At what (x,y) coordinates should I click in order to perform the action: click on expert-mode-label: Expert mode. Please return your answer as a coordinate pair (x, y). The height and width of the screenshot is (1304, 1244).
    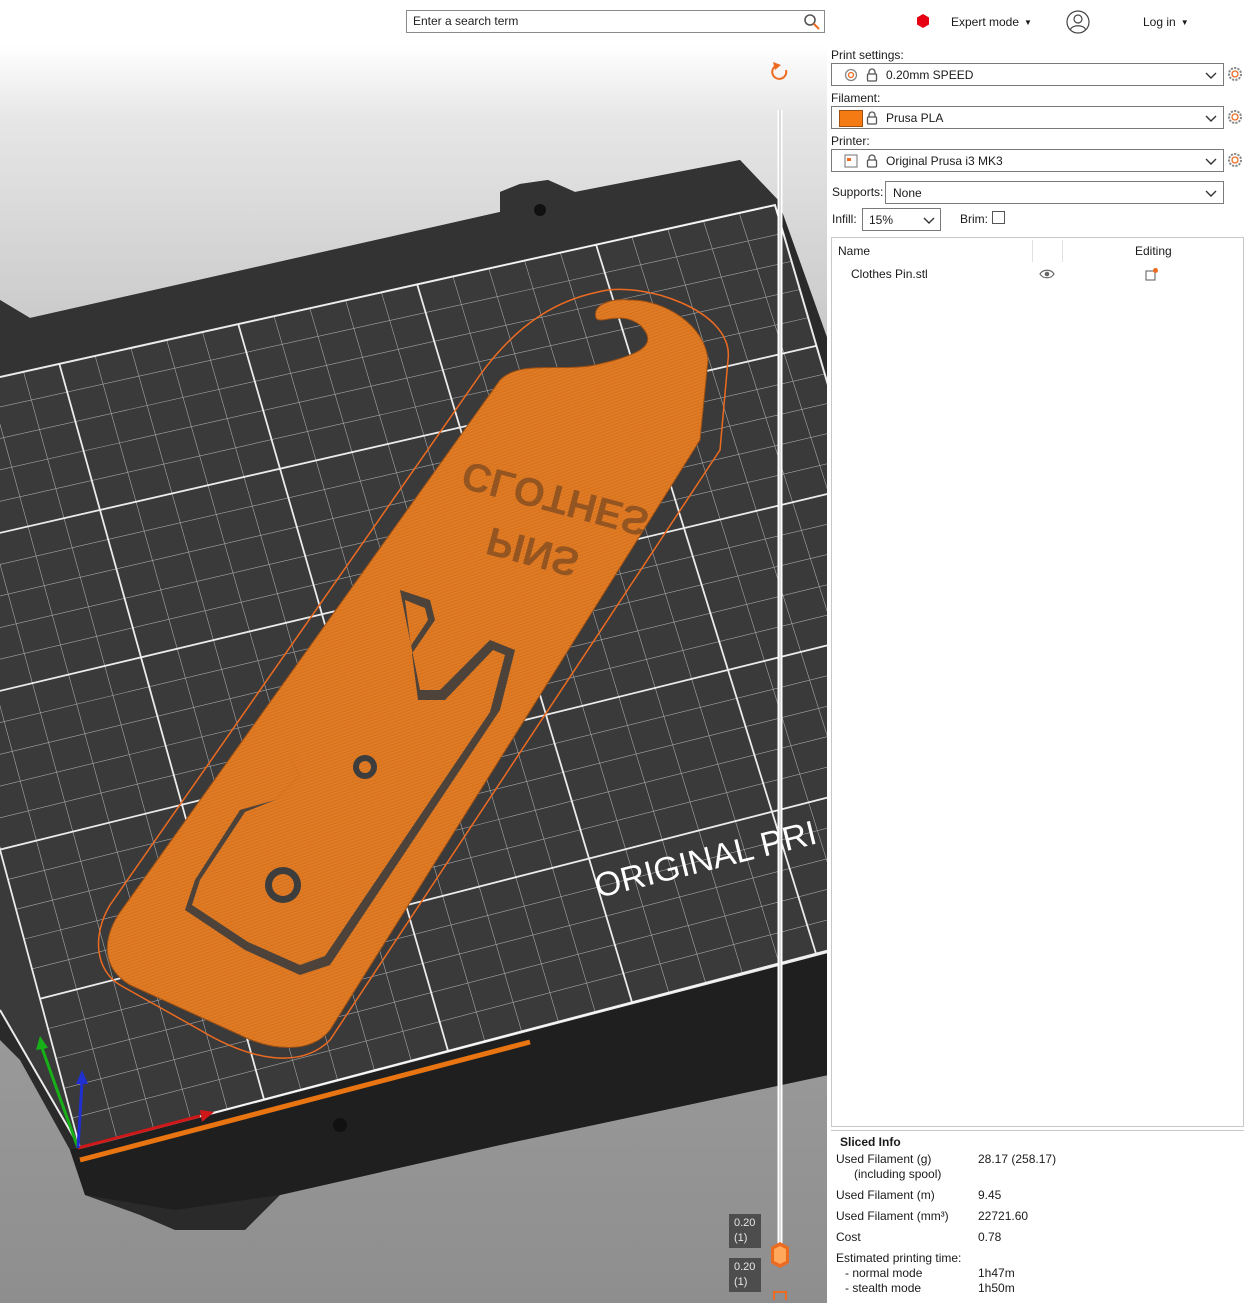
    Looking at the image, I should click on (985, 22).